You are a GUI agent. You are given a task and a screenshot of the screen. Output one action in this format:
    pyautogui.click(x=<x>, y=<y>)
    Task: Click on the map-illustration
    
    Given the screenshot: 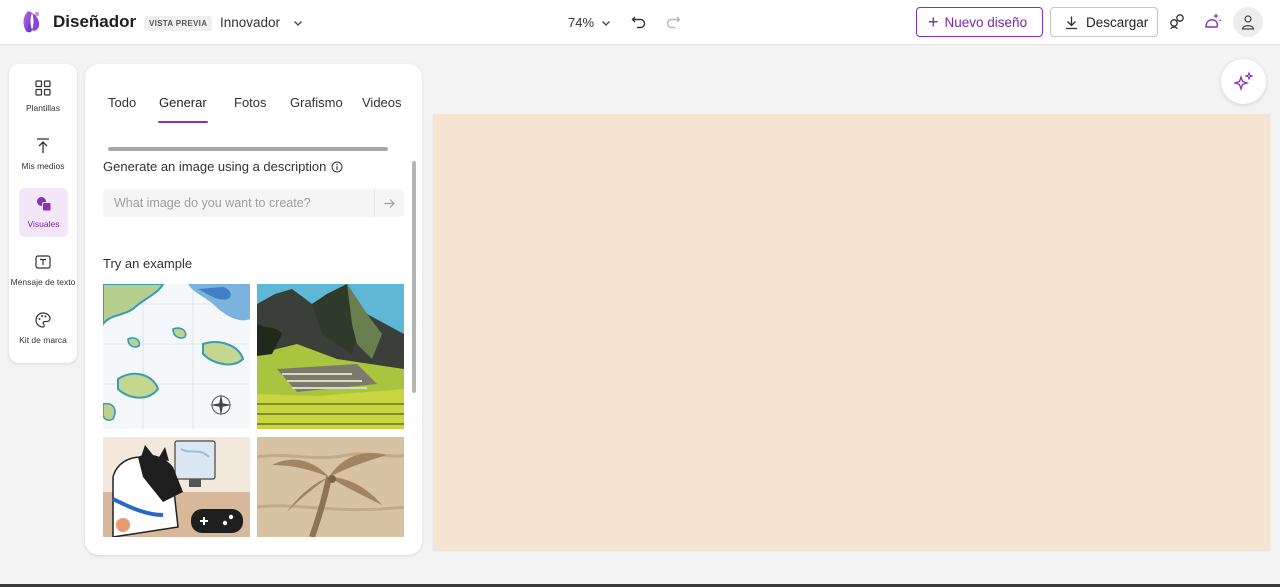 What is the action you would take?
    pyautogui.click(x=176, y=356)
    